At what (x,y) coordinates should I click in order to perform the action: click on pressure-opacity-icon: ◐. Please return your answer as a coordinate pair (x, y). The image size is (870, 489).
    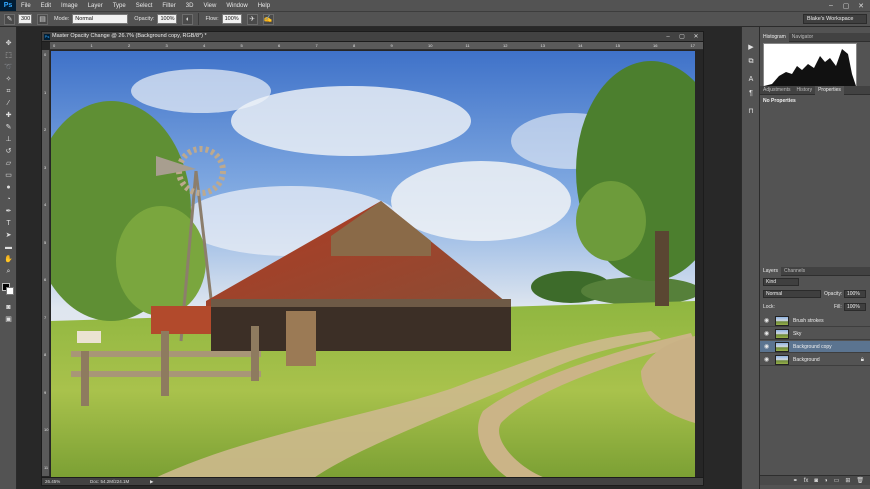
    Looking at the image, I should click on (188, 19).